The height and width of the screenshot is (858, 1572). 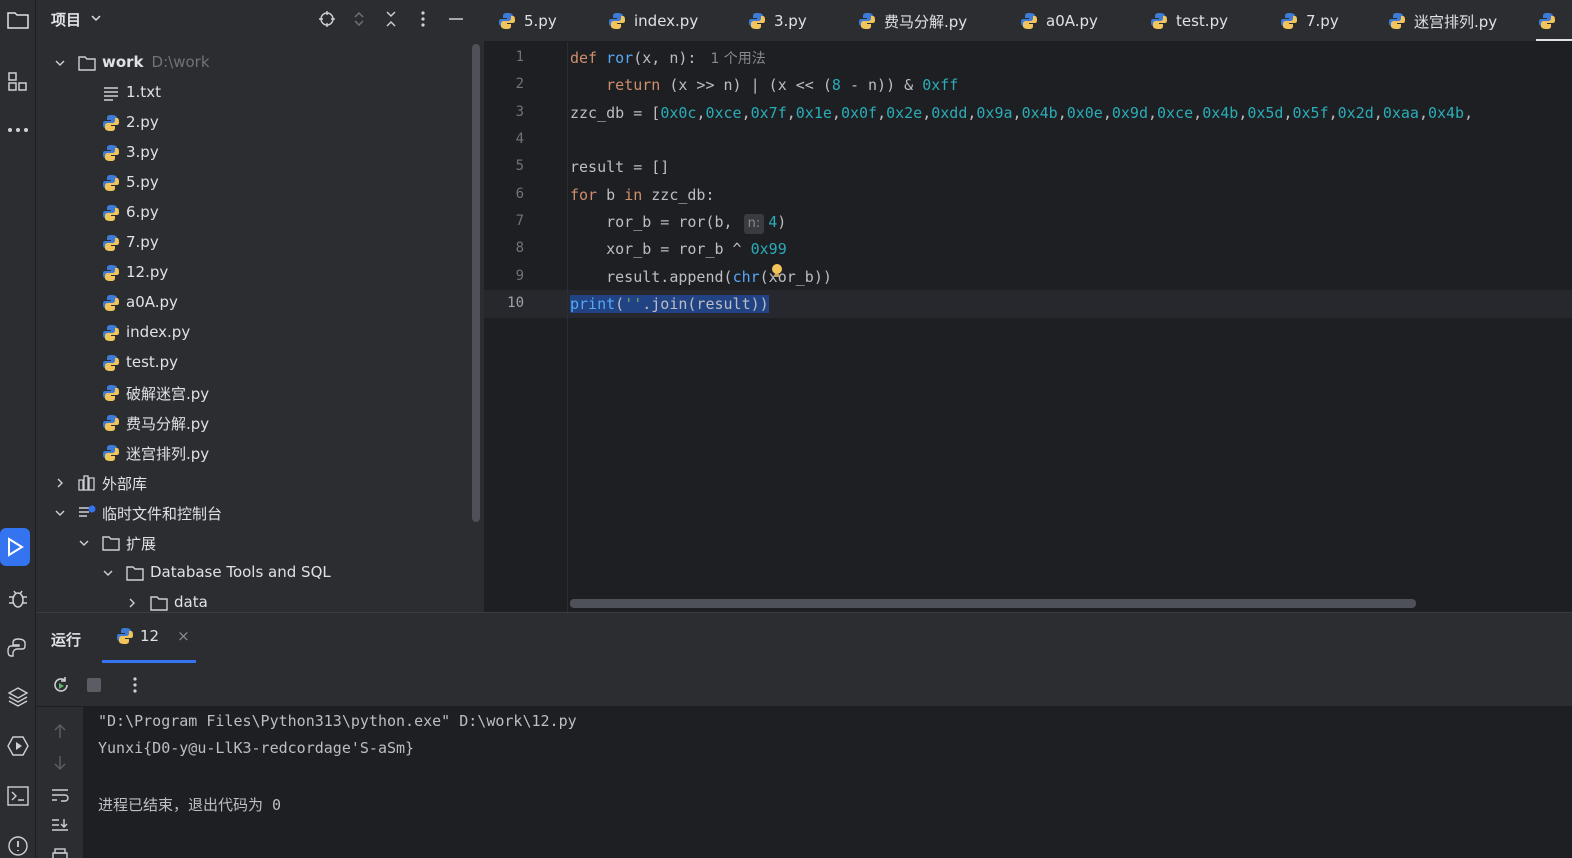 I want to click on tree-item: 12.py, so click(x=256, y=273).